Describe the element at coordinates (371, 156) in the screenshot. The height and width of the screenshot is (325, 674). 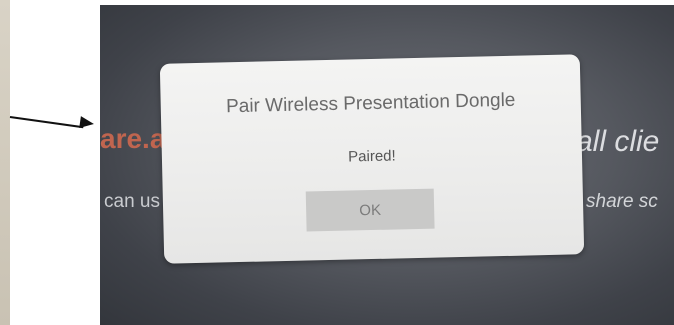
I see `dialog-message: Paired!` at that location.